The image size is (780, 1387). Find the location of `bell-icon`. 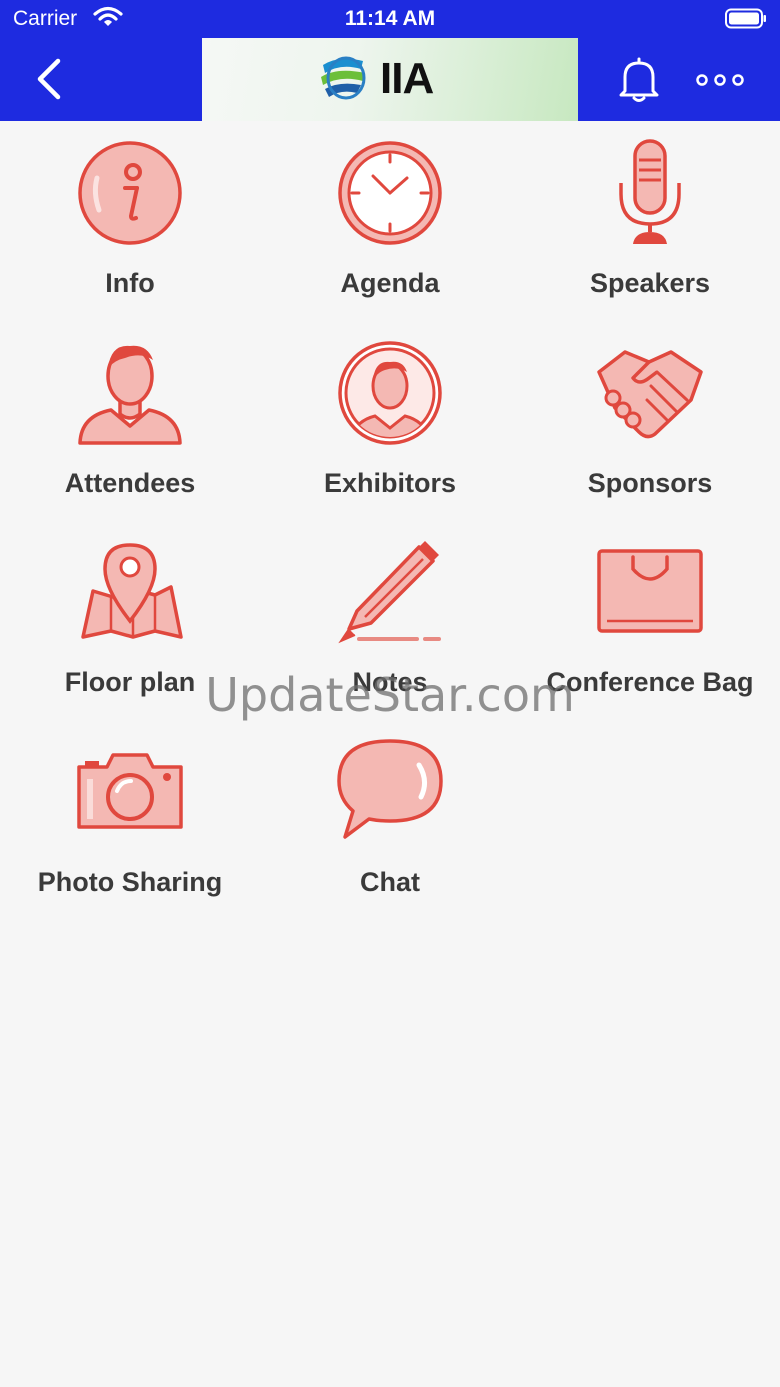

bell-icon is located at coordinates (639, 80).